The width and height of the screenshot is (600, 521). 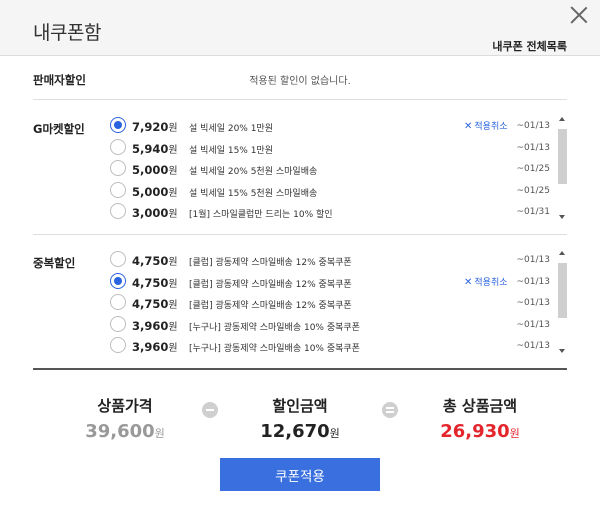 I want to click on product-price-value: 39,600, so click(x=120, y=431).